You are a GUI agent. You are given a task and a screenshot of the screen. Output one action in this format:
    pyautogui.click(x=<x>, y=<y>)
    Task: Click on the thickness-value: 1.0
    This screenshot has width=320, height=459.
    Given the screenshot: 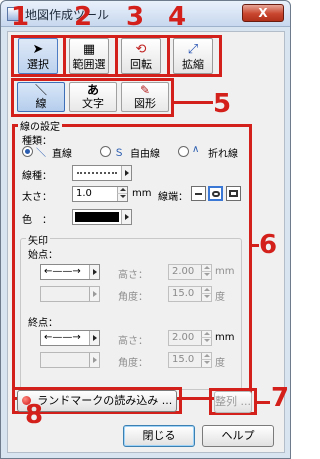 What is the action you would take?
    pyautogui.click(x=84, y=193)
    